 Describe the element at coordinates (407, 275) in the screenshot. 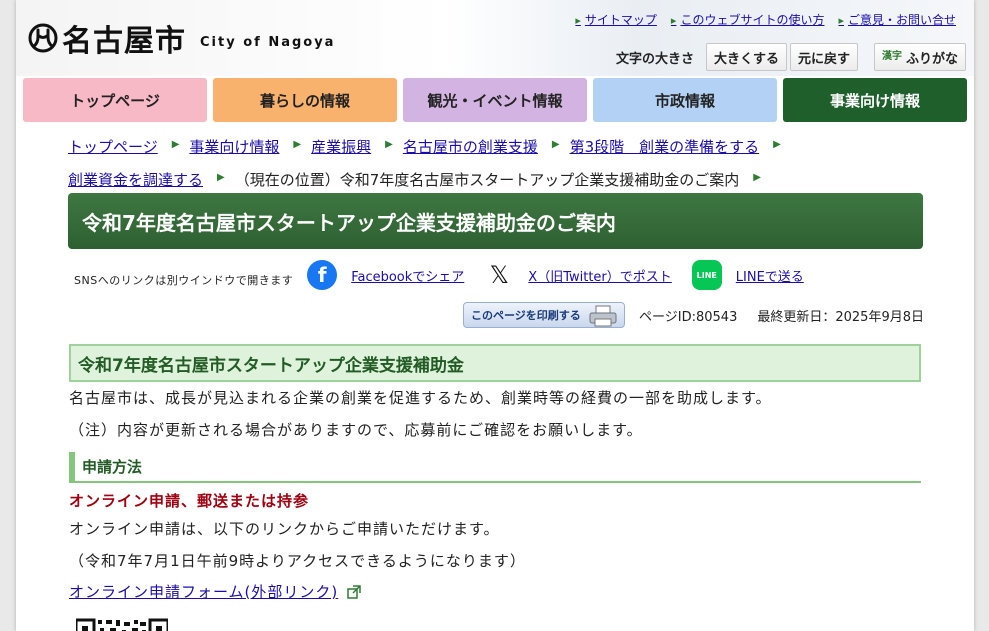

I see `facebook-share-link: Facebookでシェア` at that location.